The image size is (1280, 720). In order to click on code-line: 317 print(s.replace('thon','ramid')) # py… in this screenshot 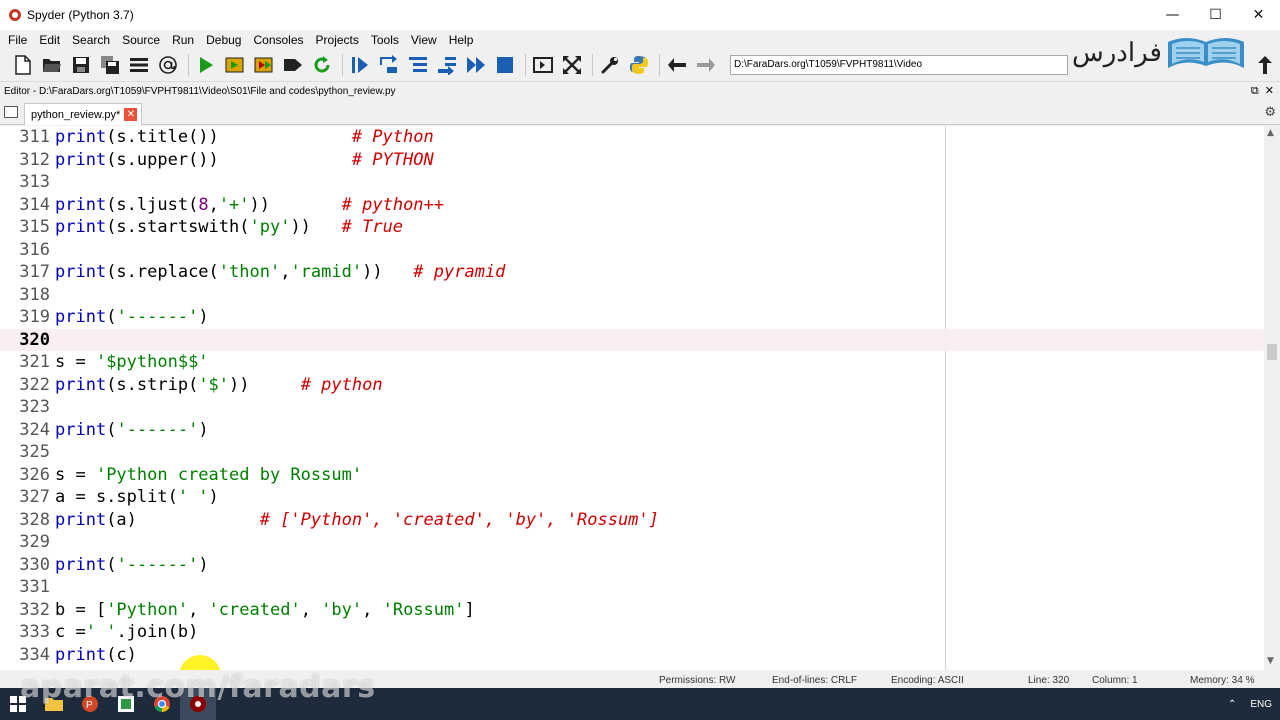, I will do `click(632, 272)`.